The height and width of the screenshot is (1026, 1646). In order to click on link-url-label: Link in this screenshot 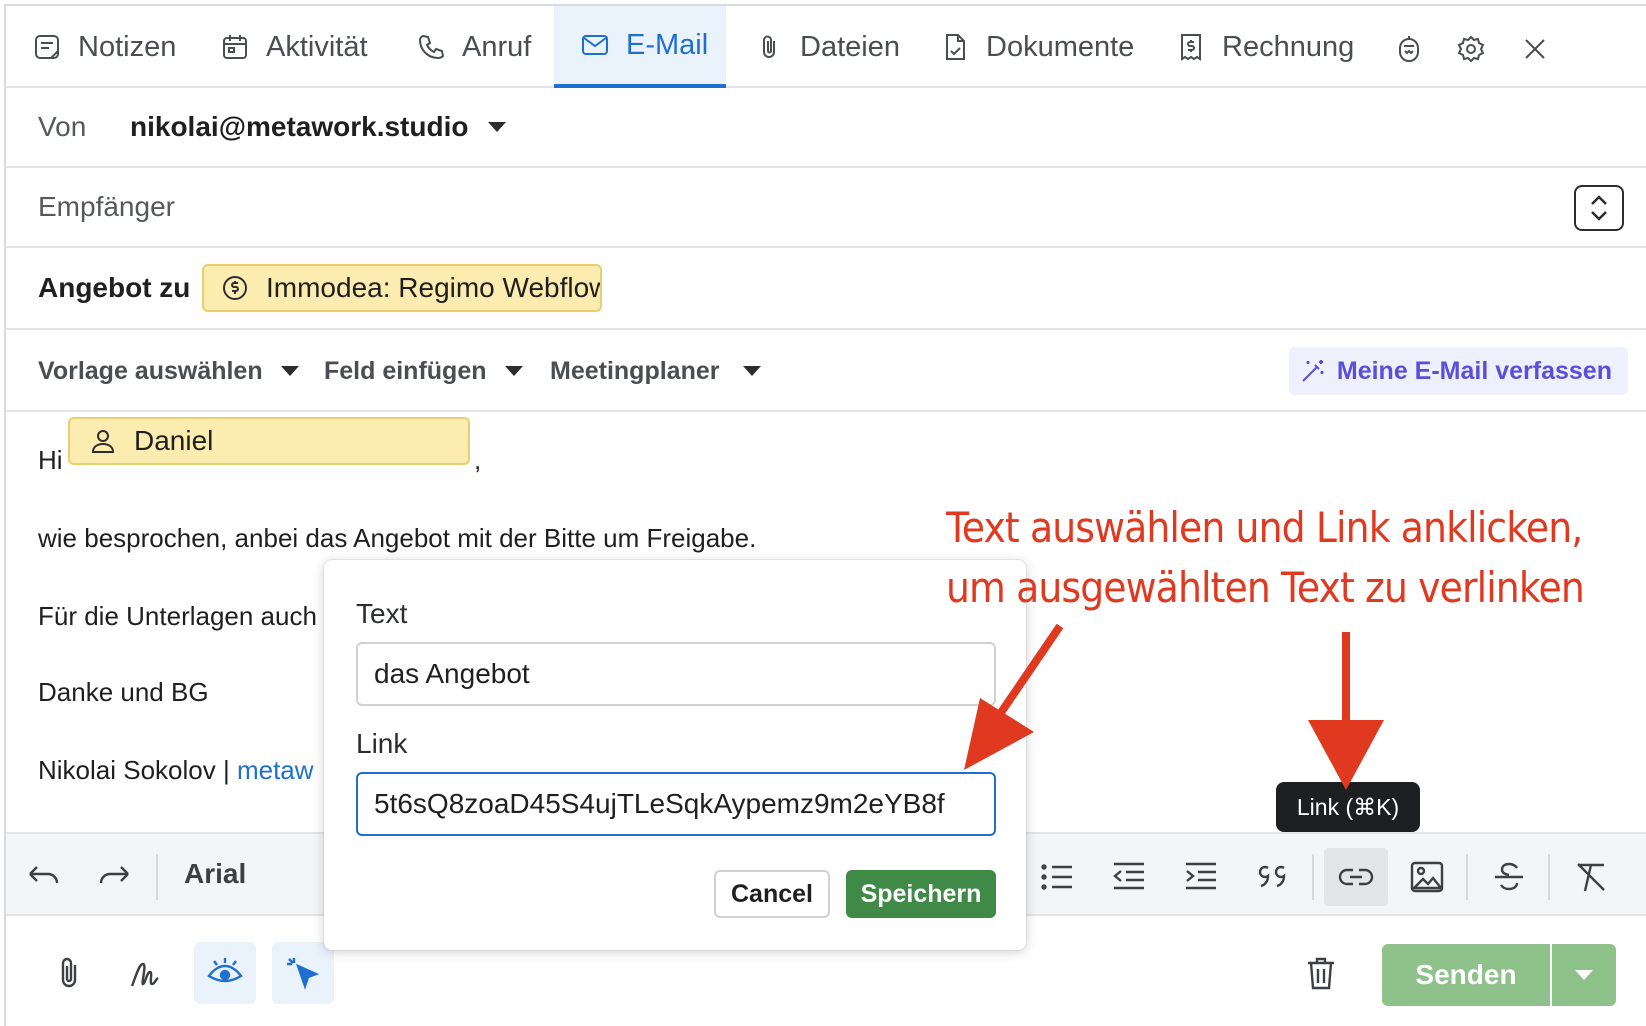, I will do `click(382, 743)`.